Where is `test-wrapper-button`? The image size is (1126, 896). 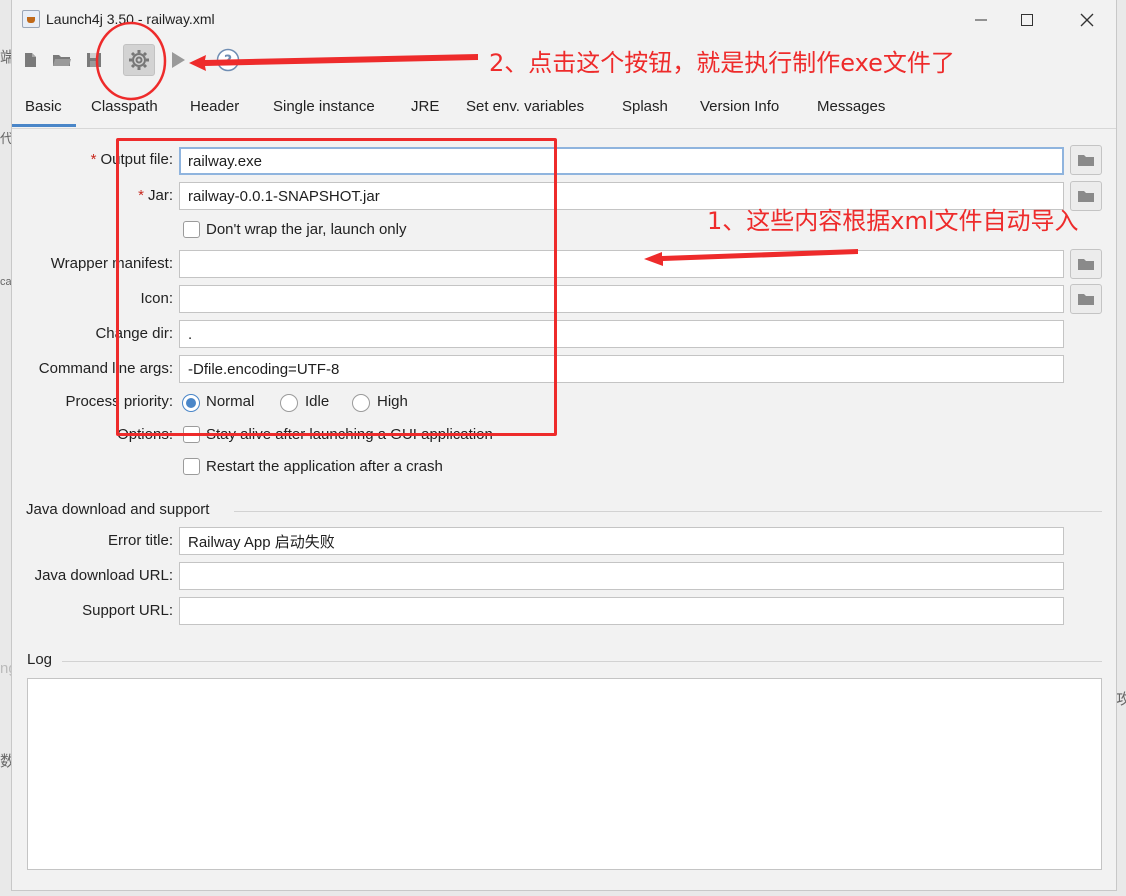 test-wrapper-button is located at coordinates (178, 60).